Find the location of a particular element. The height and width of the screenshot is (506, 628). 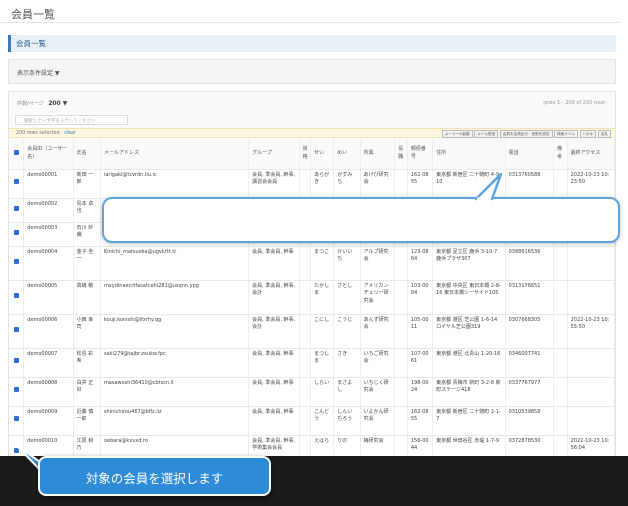

instruction-callout: 対象の会員を選択します is located at coordinates (154, 476).